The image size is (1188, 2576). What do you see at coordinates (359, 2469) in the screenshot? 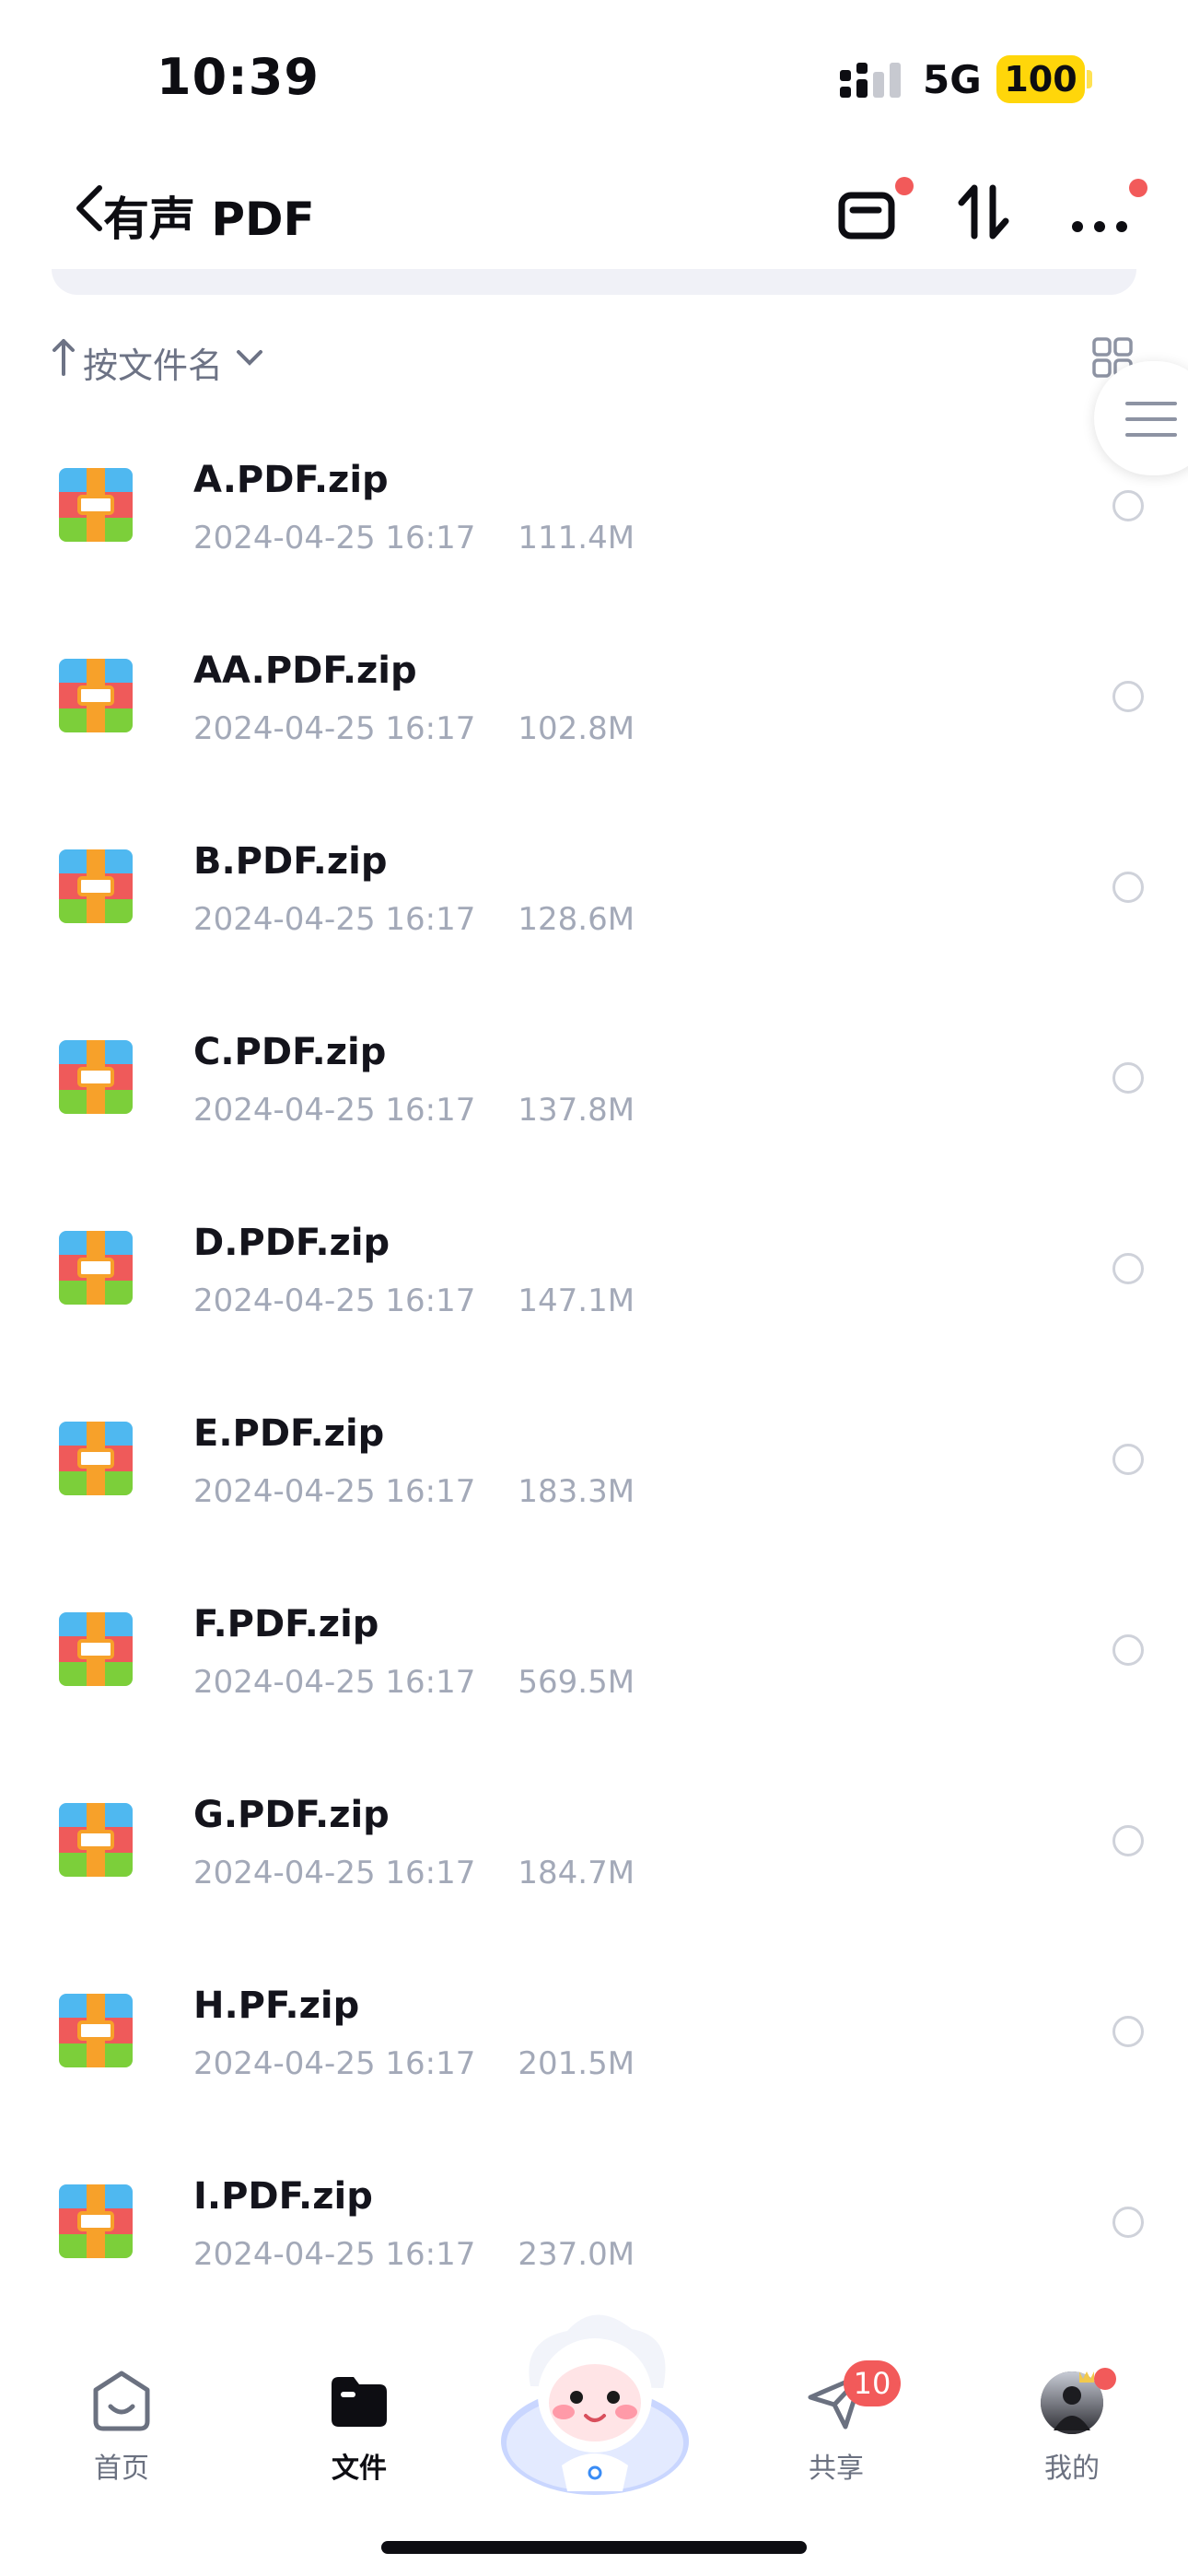
I see `tab-files-label: 文件` at bounding box center [359, 2469].